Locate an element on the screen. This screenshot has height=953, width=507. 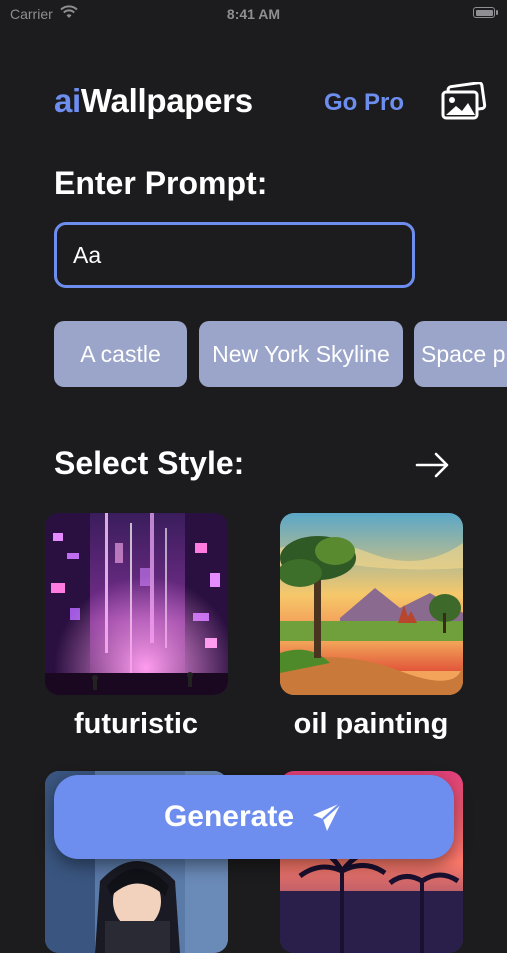
enter-prompt-title: Enter Prompt: is located at coordinates (161, 183).